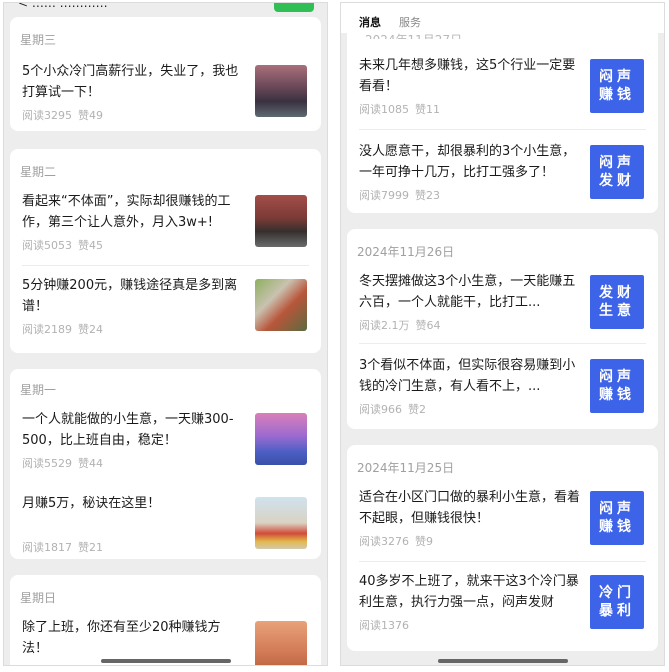 Image resolution: width=669 pixels, height=672 pixels. I want to click on day-group: 星期日 除了上班，你还有至少20种赚钱方法！, so click(165, 620).